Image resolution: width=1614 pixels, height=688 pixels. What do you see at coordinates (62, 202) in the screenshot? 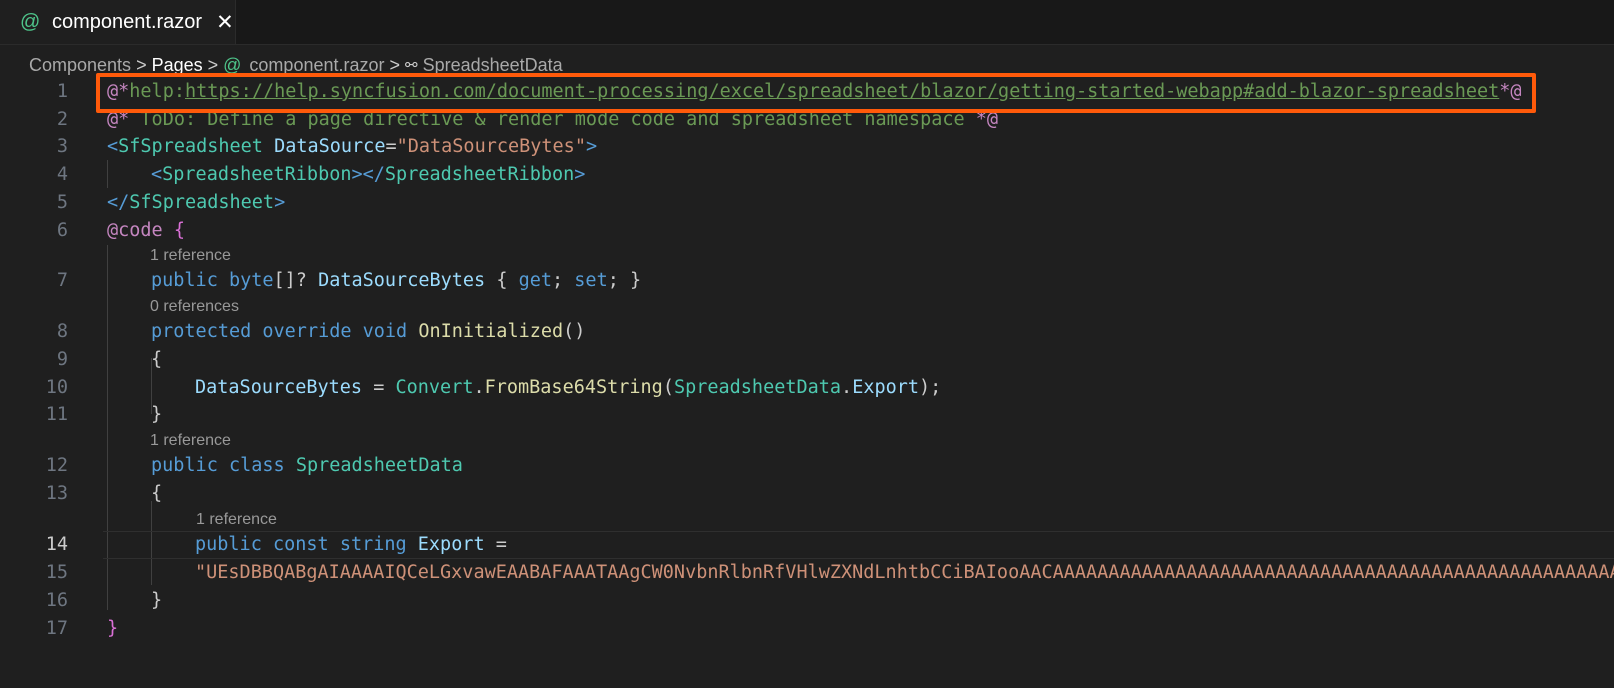
I see `line-number: 5` at bounding box center [62, 202].